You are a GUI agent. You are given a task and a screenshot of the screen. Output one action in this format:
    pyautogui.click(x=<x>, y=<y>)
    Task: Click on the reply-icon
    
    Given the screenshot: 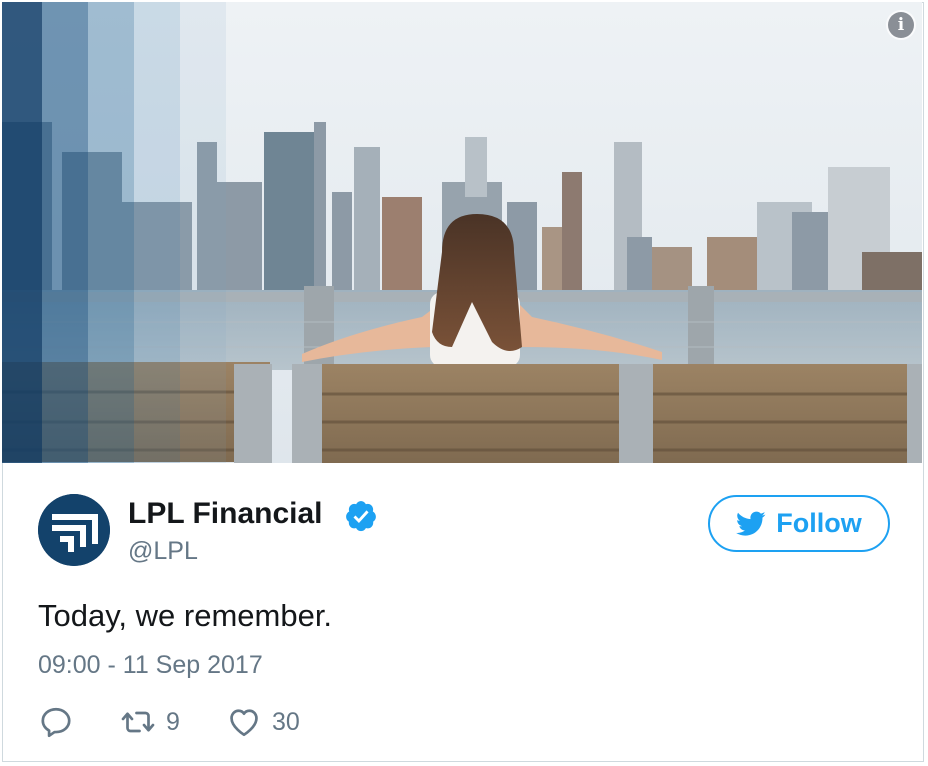 What is the action you would take?
    pyautogui.click(x=56, y=722)
    